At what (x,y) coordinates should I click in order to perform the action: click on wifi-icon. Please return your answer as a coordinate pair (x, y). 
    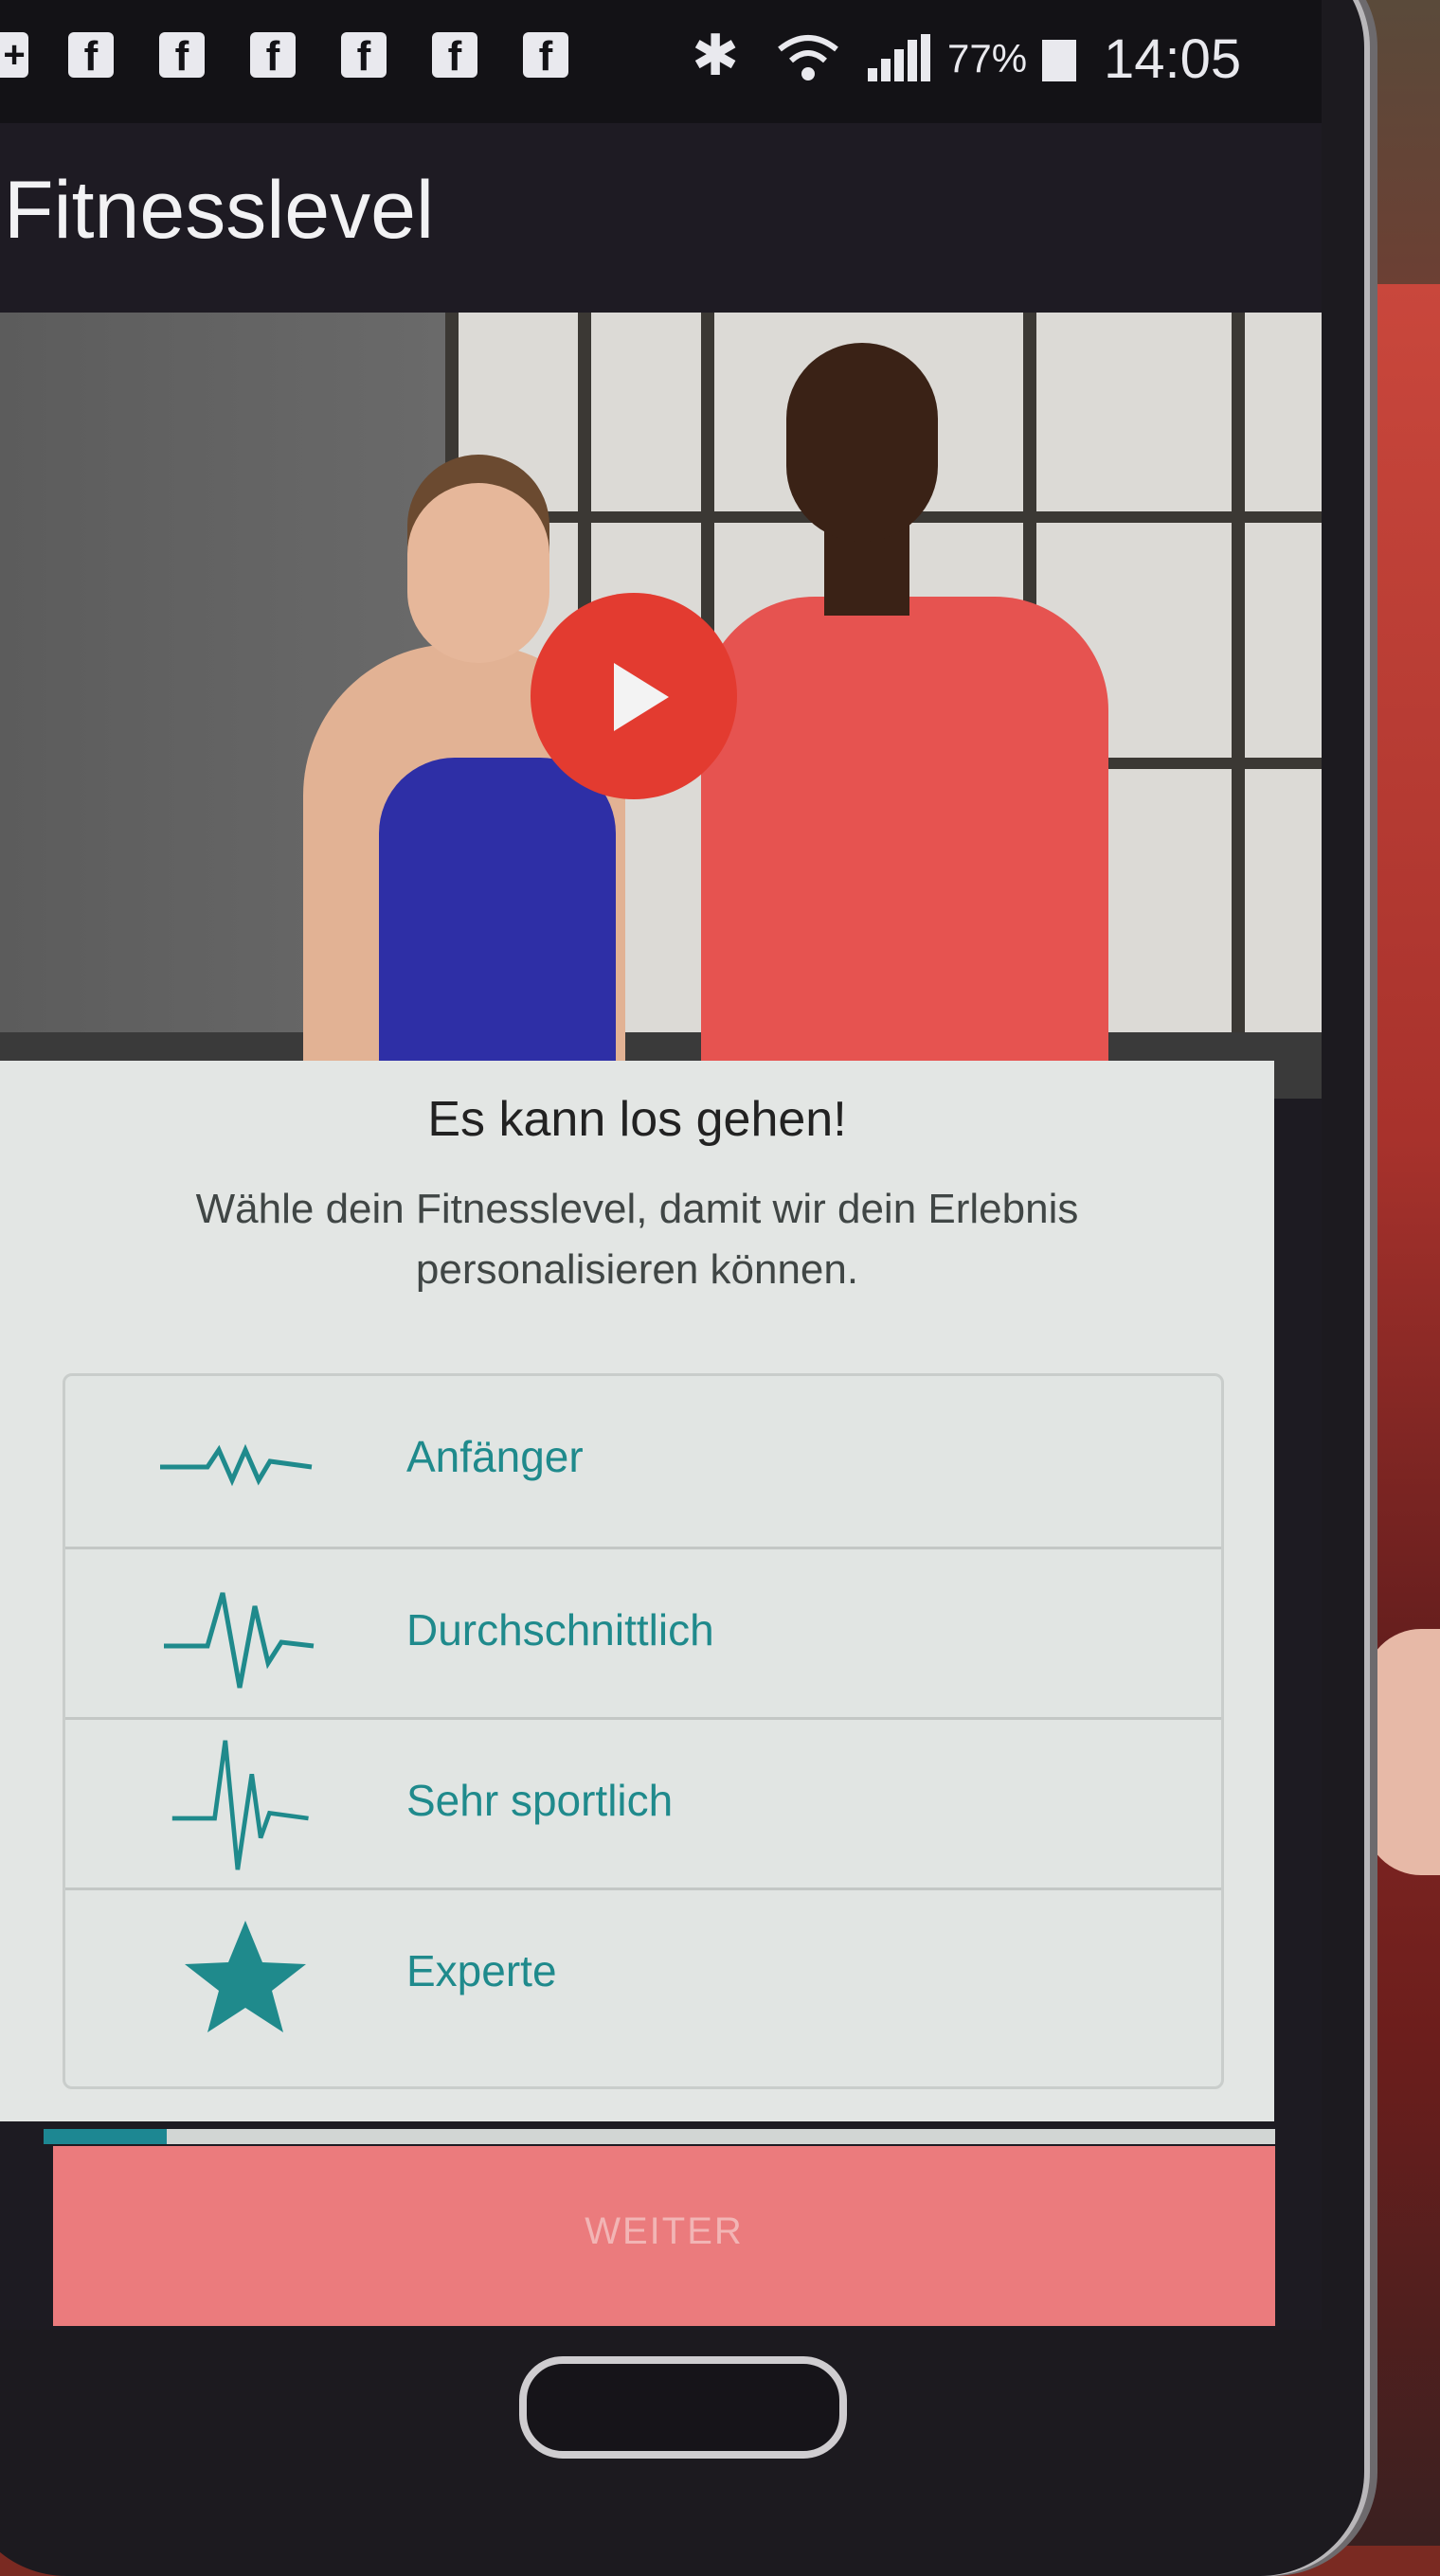
    Looking at the image, I should click on (808, 57).